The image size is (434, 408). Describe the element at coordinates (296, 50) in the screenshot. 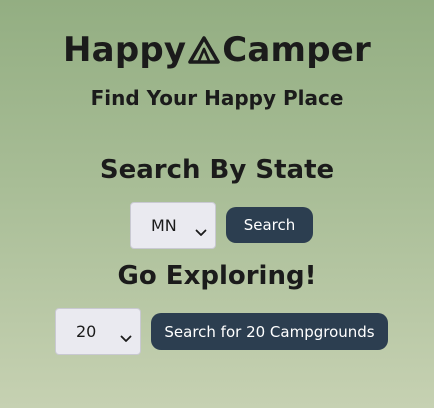

I see `brand-word-camper: Camper` at that location.